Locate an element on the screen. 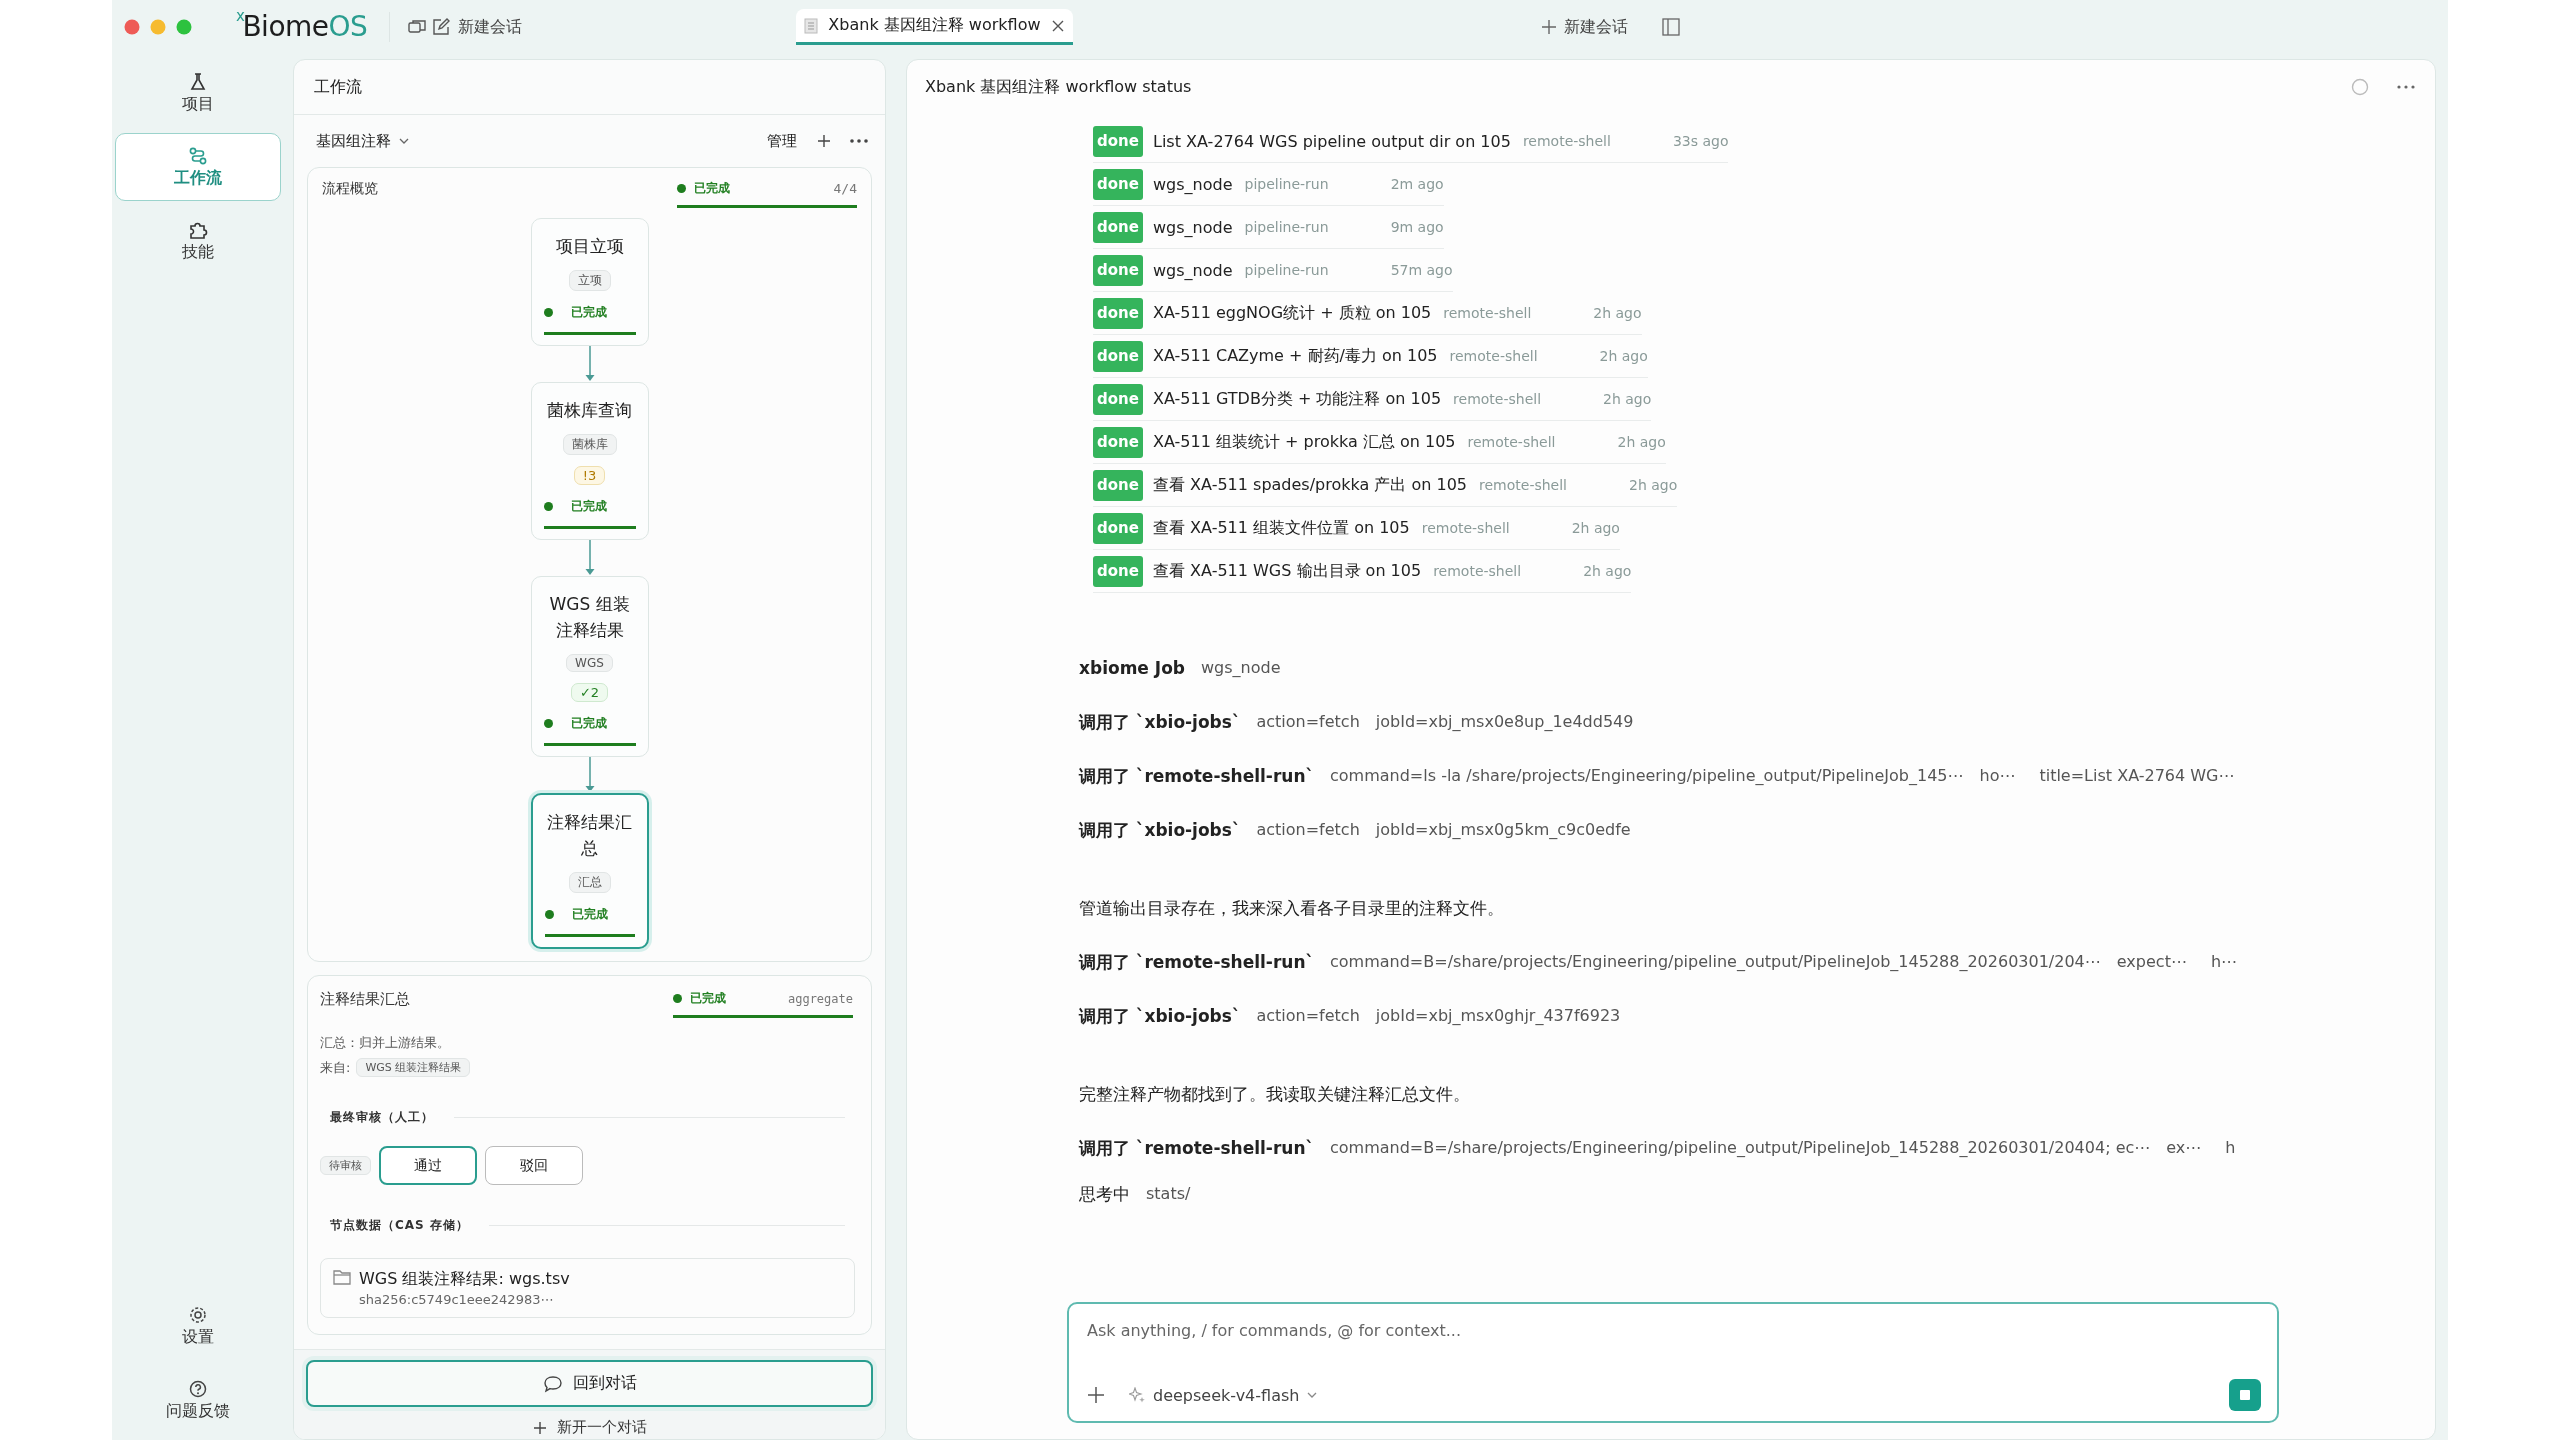 Image resolution: width=2560 pixels, height=1440 pixels. node-title: WGS 组装注释结果 is located at coordinates (589, 617).